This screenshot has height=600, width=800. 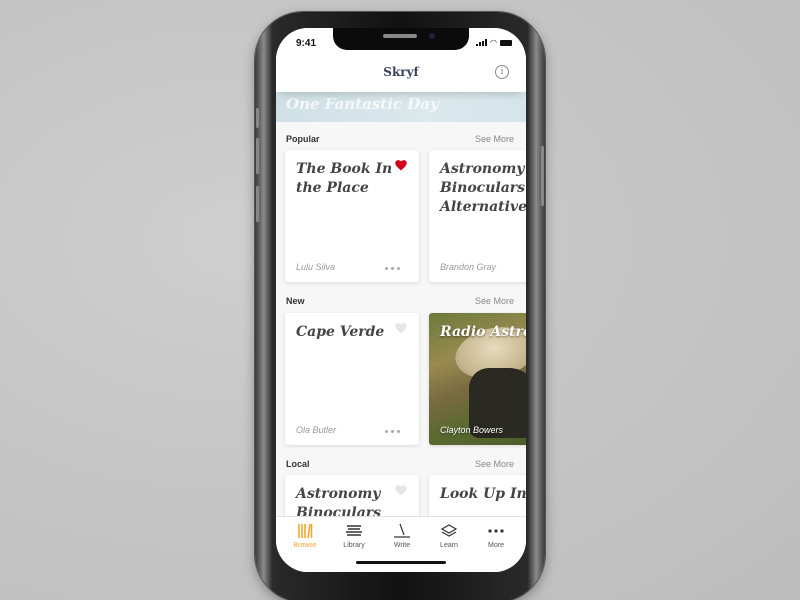 I want to click on tab-label: Write, so click(x=402, y=545).